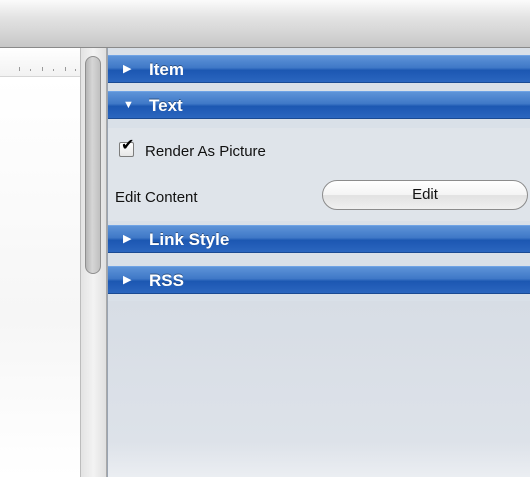 This screenshot has height=477, width=530. Describe the element at coordinates (156, 197) in the screenshot. I see `edit-content-label: Edit Content` at that location.